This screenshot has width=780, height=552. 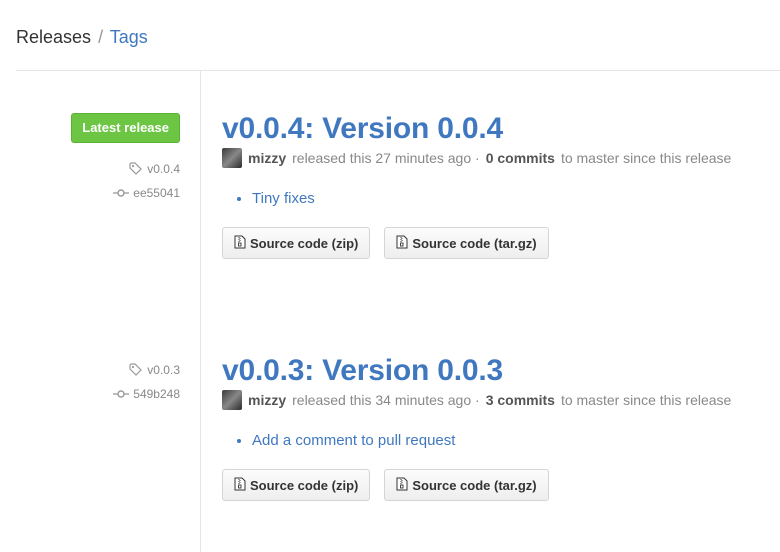 What do you see at coordinates (507, 198) in the screenshot?
I see `release-note-item: Tiny fixes` at bounding box center [507, 198].